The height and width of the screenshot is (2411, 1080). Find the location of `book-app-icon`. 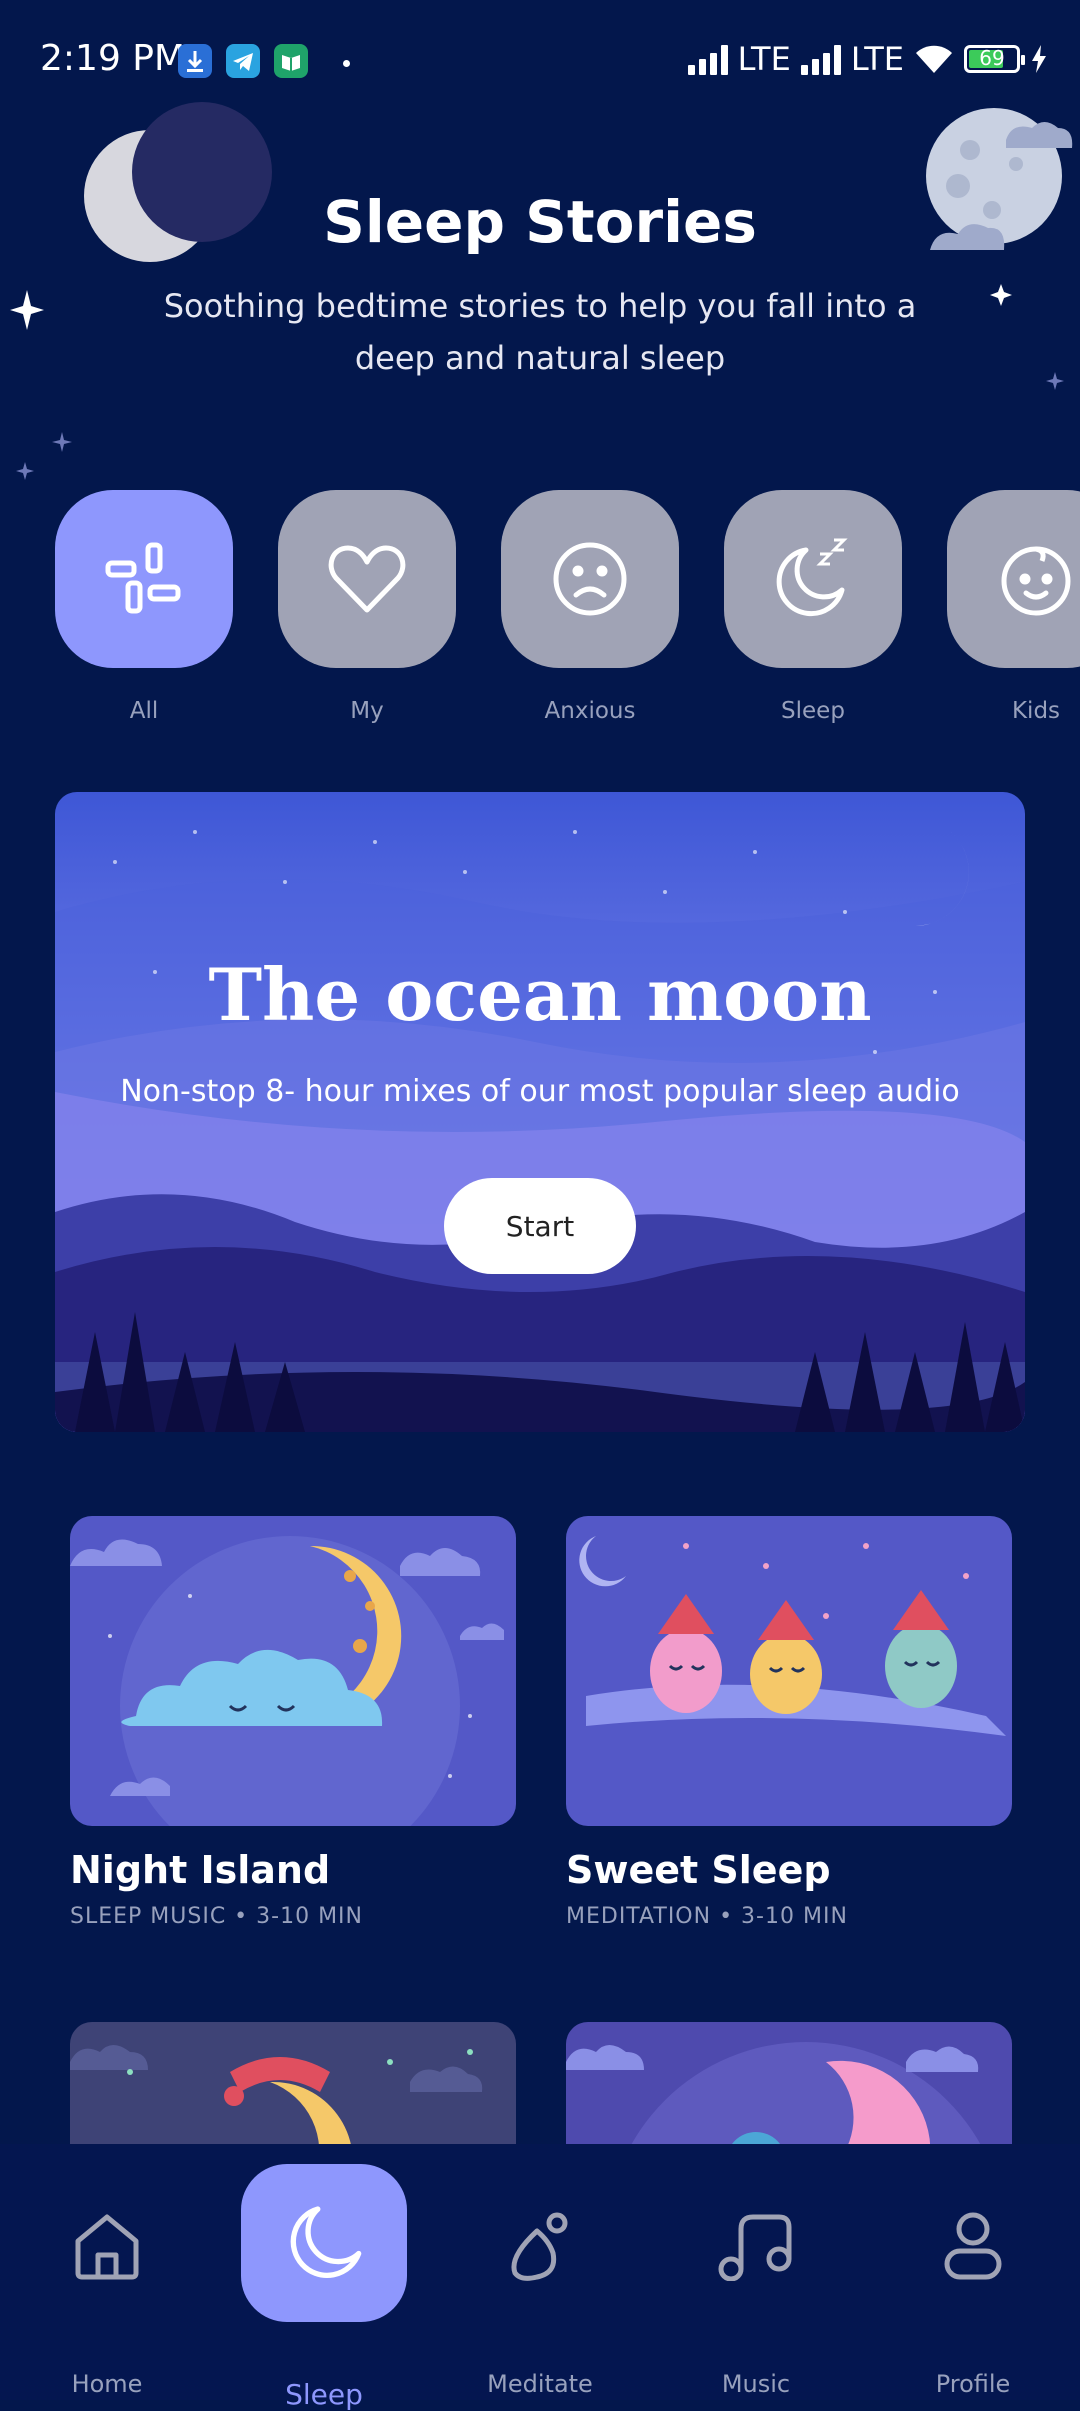

book-app-icon is located at coordinates (291, 61).